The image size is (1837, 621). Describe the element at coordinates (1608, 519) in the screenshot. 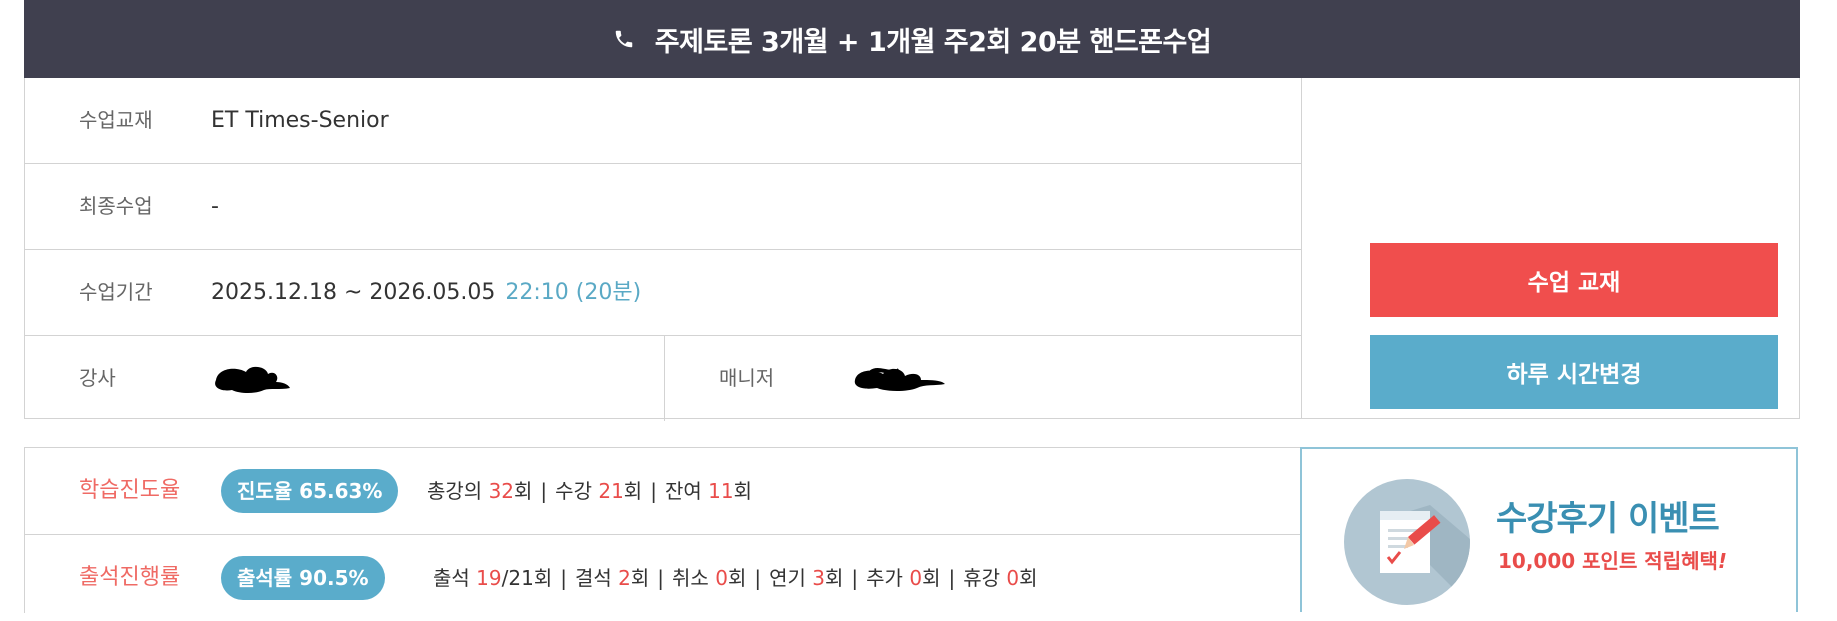

I see `event-title: 수강후기 이벤트` at that location.